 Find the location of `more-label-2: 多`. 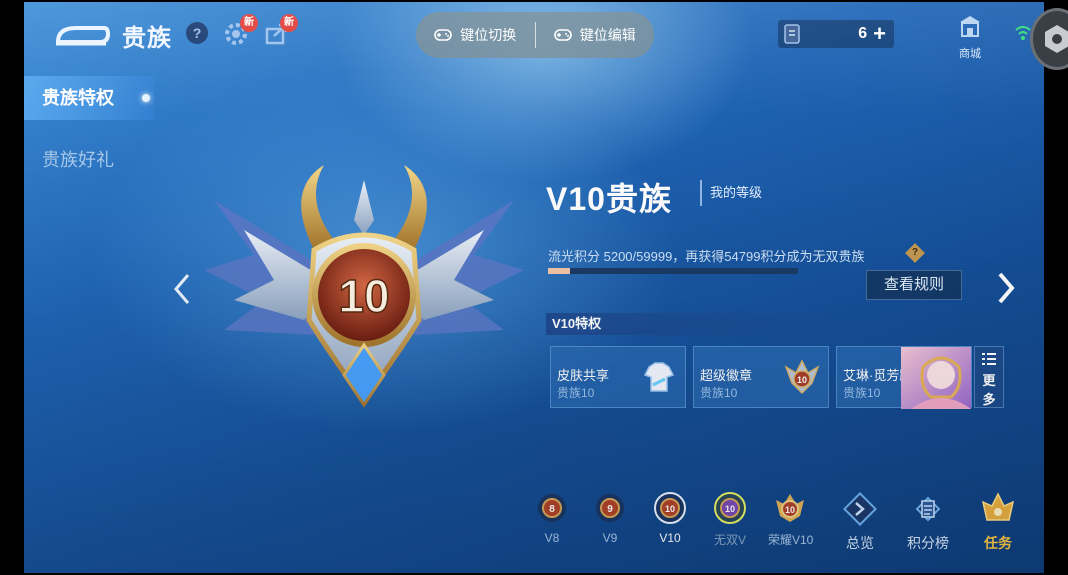

more-label-2: 多 is located at coordinates (989, 399).